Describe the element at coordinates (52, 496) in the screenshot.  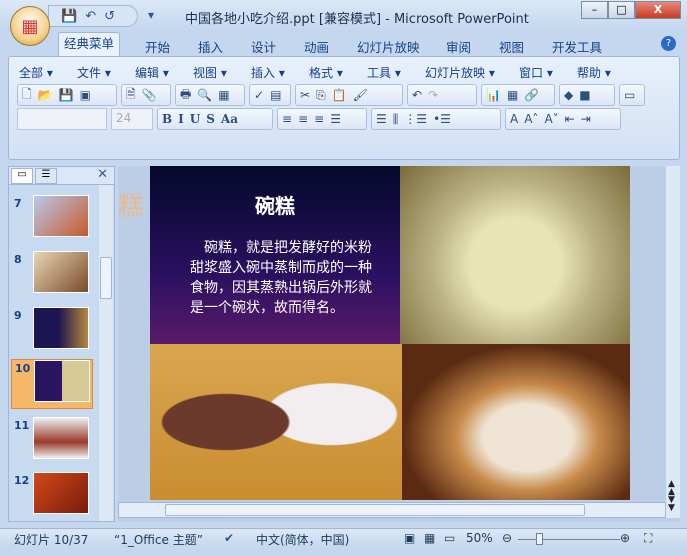
I see `slide-thumbnail-12: 12` at that location.